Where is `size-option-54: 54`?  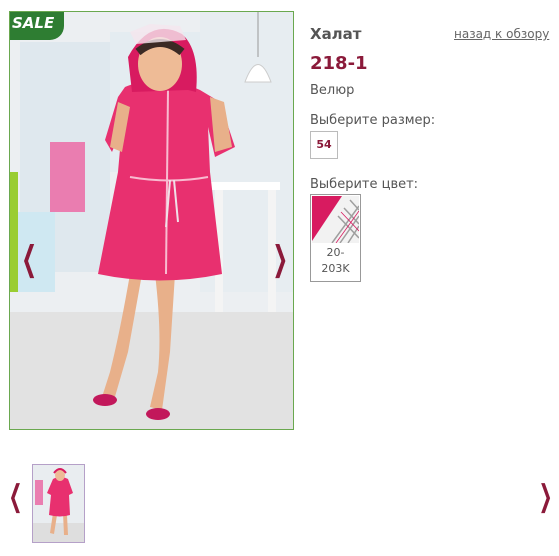 size-option-54: 54 is located at coordinates (324, 145).